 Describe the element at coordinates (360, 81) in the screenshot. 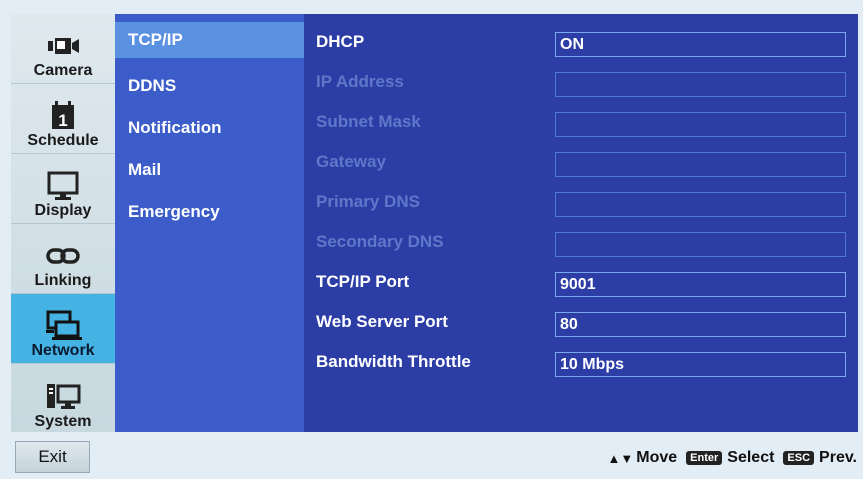

I see `setting-label: IP Address` at that location.